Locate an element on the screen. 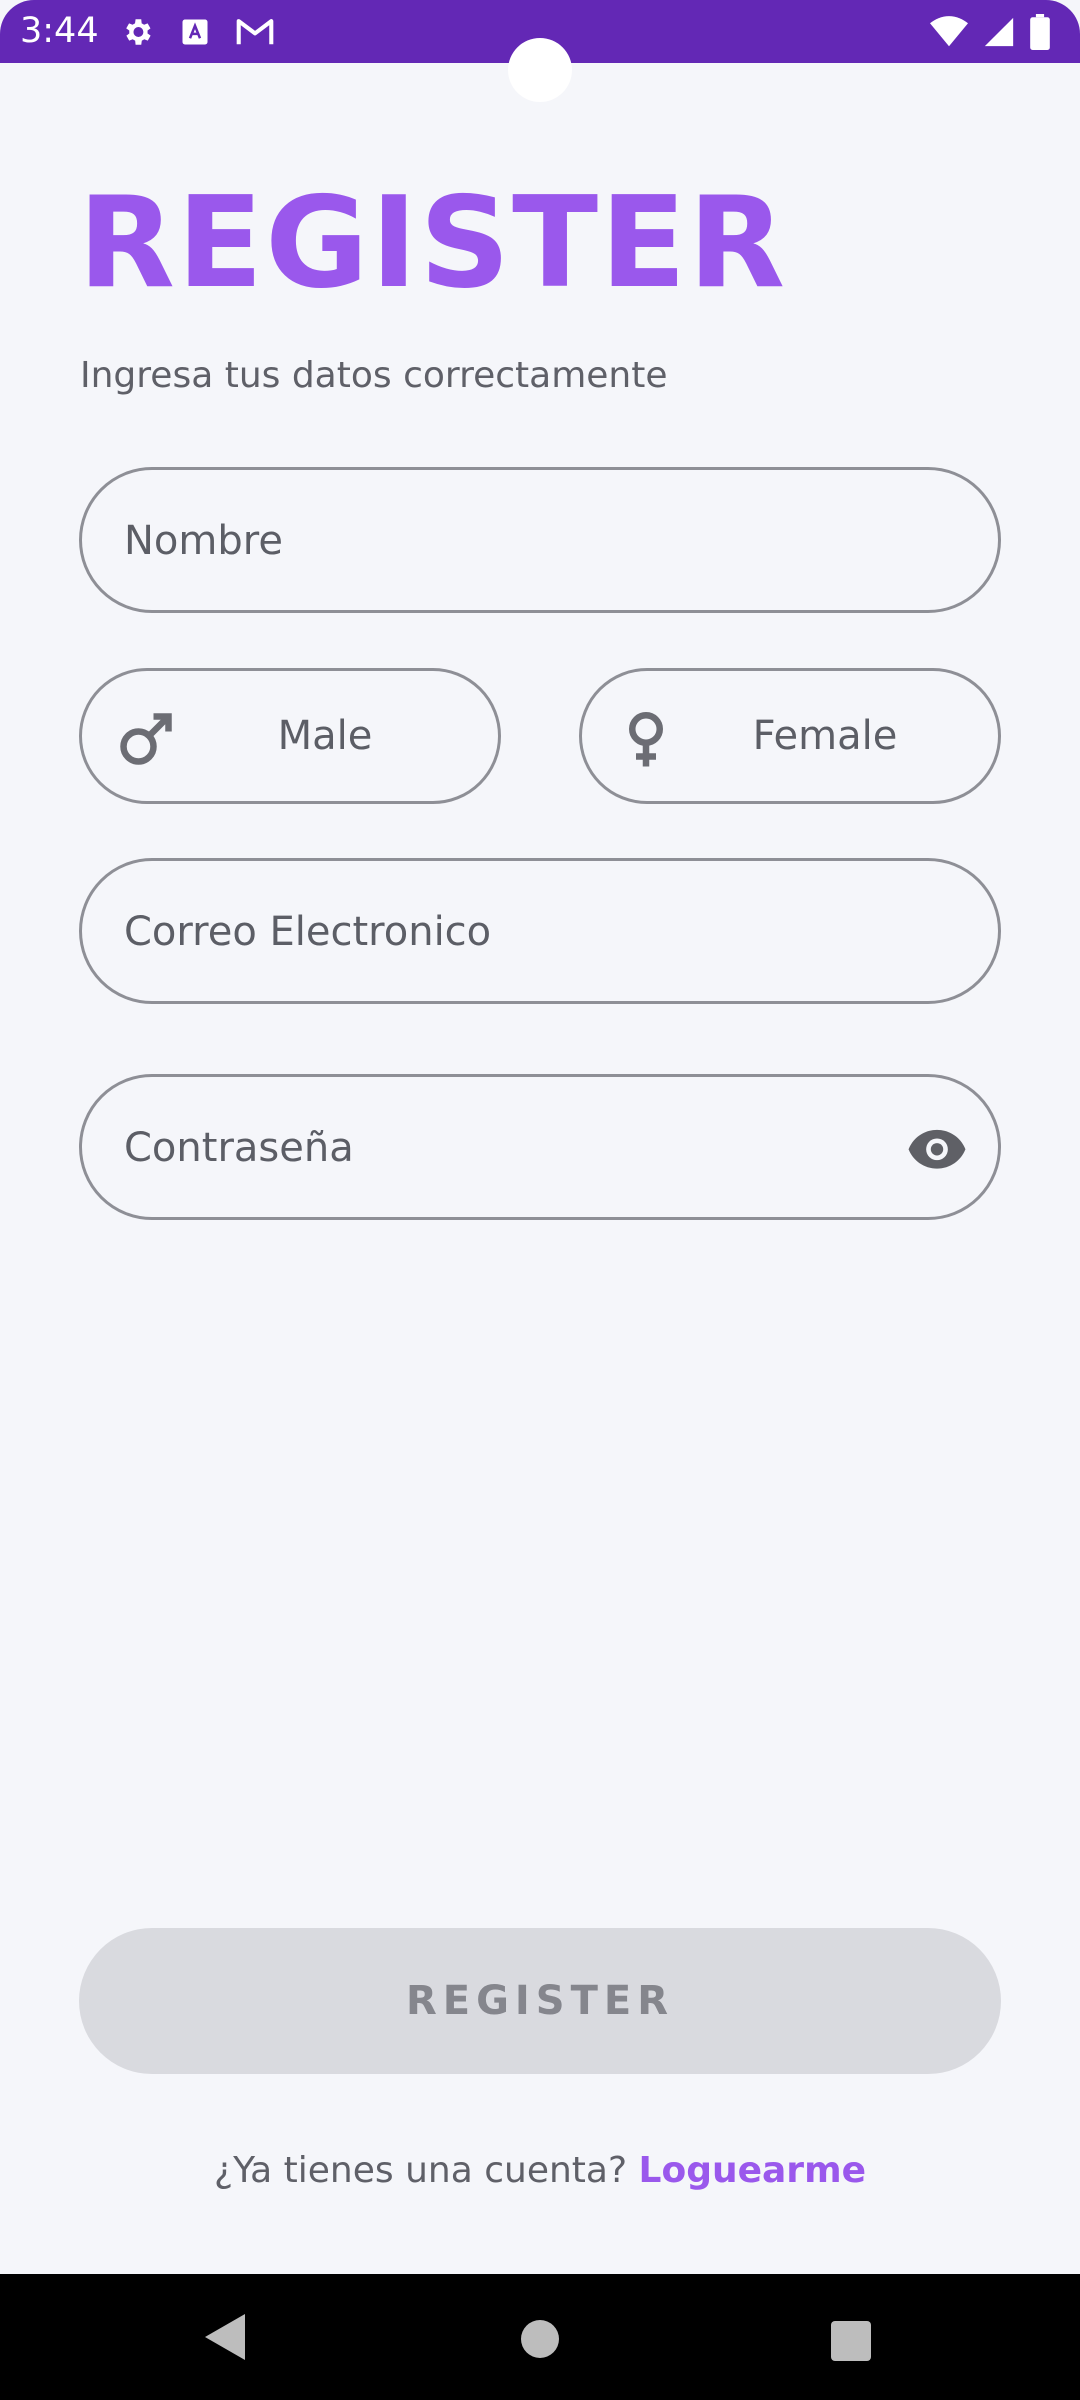 This screenshot has width=1080, height=2400. page-title: REGISTER is located at coordinates (433, 242).